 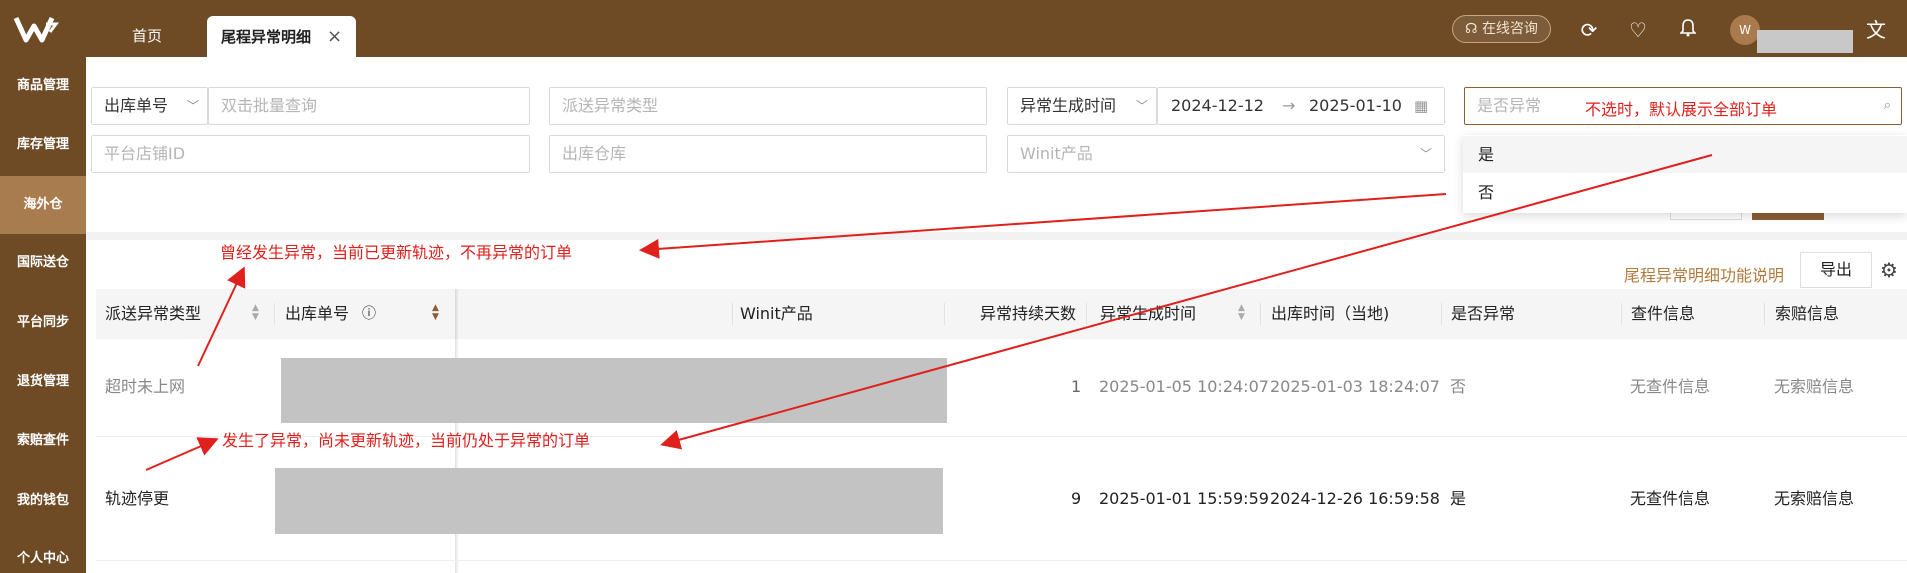 I want to click on arrow-past-to-row, so click(x=221, y=316).